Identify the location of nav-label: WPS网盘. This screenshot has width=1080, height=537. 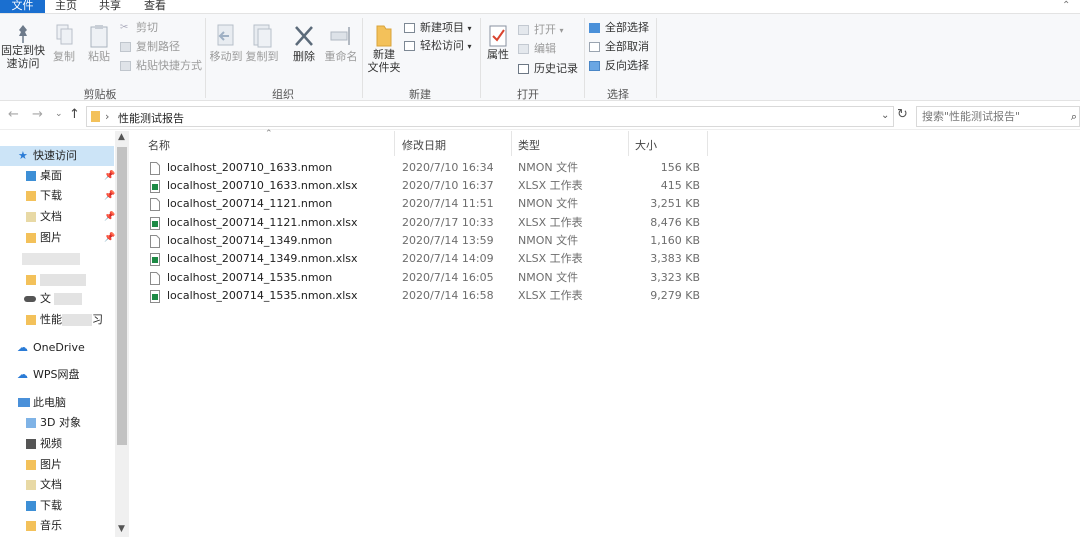
(56, 374).